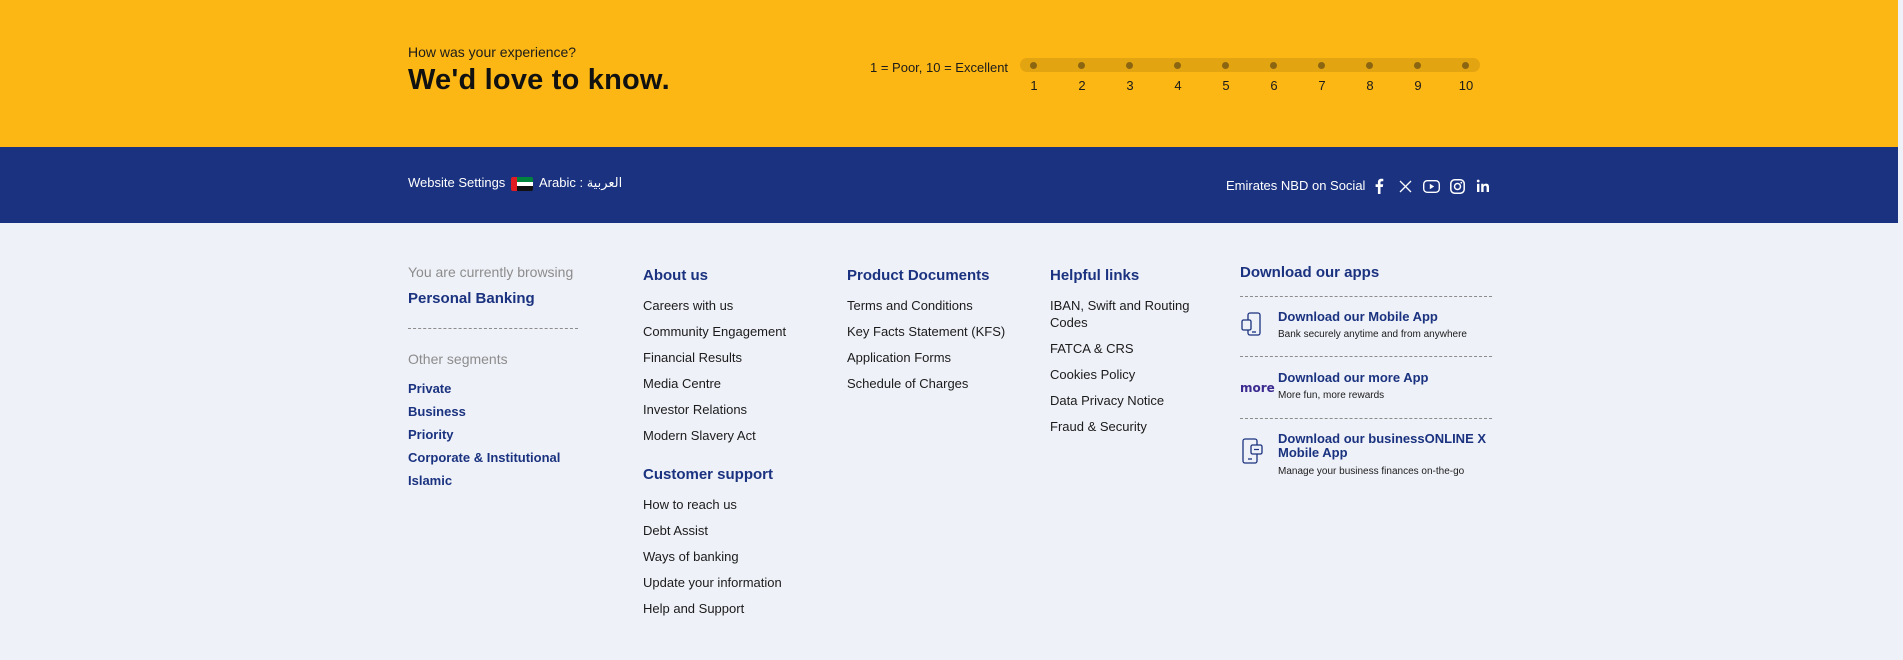  I want to click on rating-option-3: 3, so click(1130, 78).